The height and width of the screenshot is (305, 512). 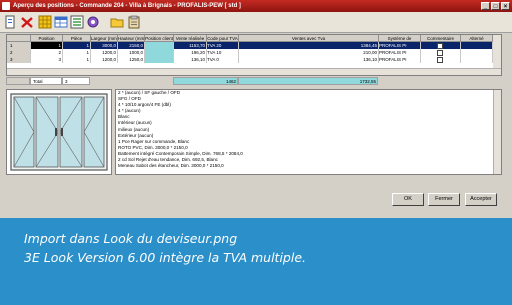 What do you see at coordinates (481, 199) in the screenshot?
I see `accept-button: Accepter` at bounding box center [481, 199].